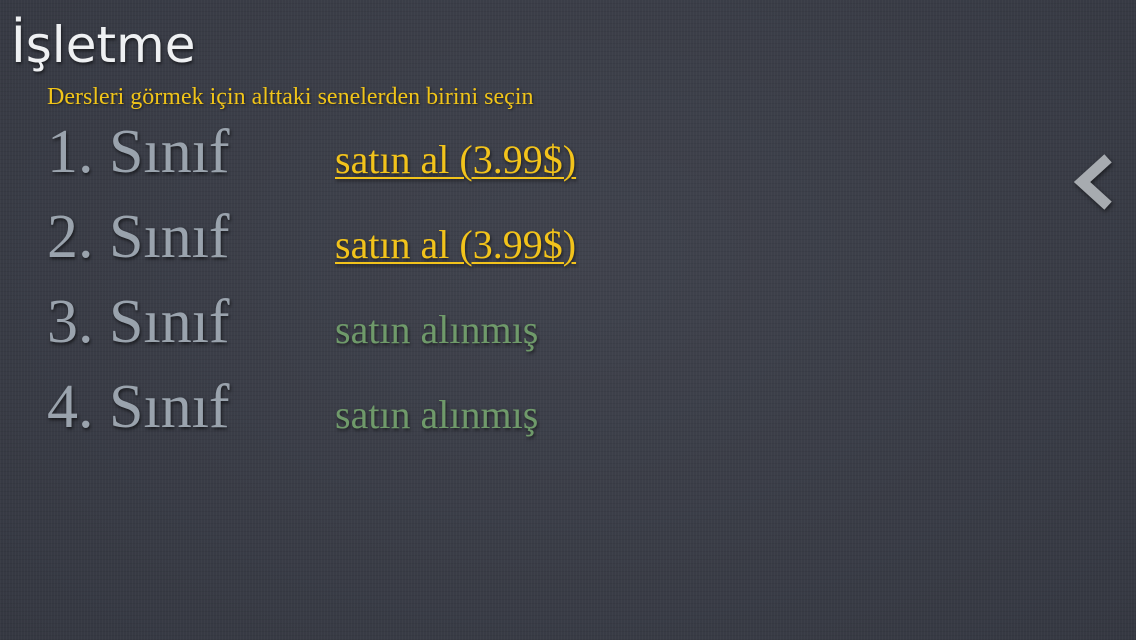 This screenshot has width=1136, height=640. What do you see at coordinates (138, 152) in the screenshot?
I see `grade-label: 1. Sınıf` at bounding box center [138, 152].